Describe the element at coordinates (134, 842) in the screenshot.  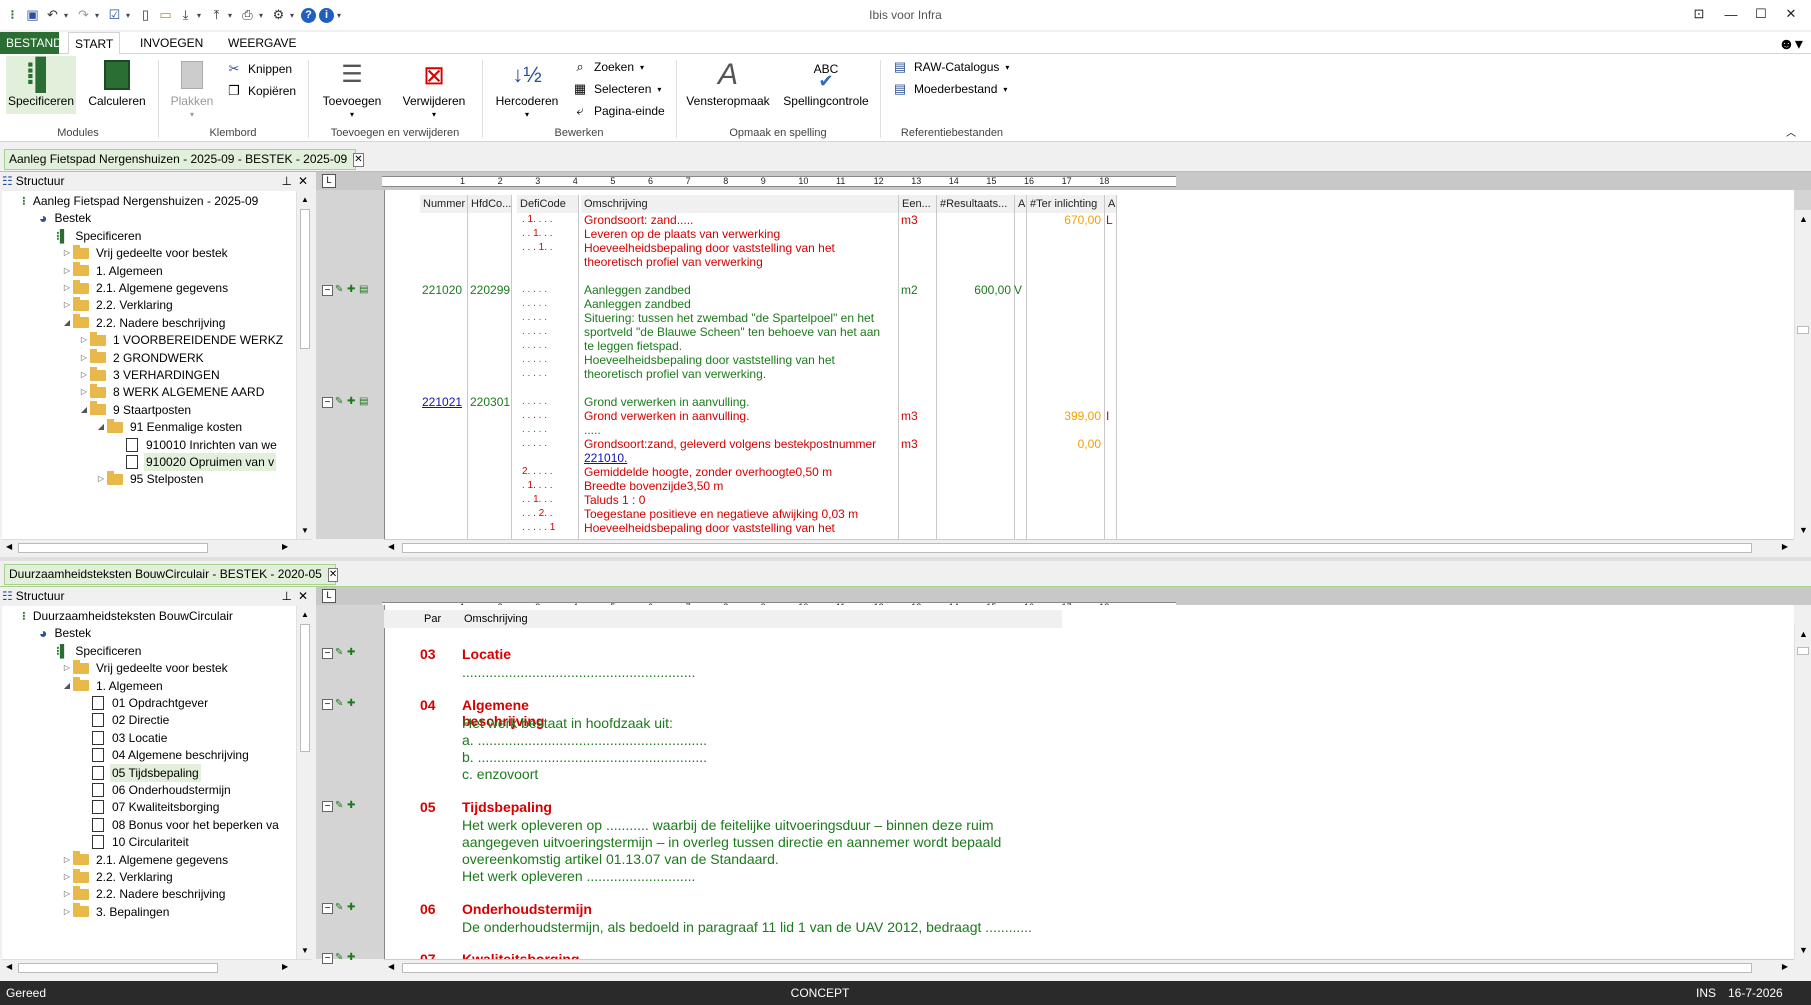
I see `tree-node: 10 Circulariteit` at that location.